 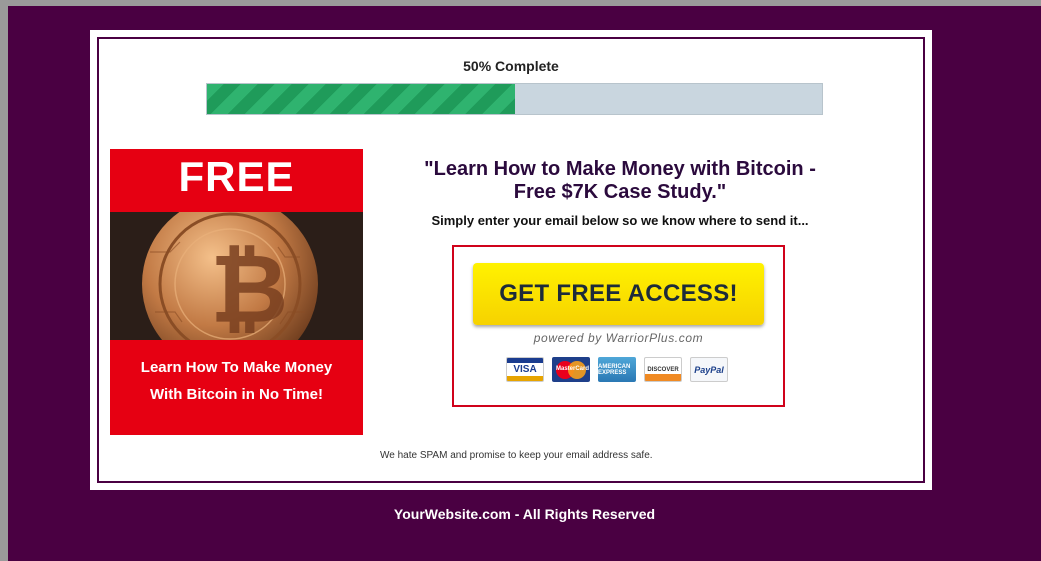 I want to click on mastercard-label: MasterCard, so click(x=573, y=368).